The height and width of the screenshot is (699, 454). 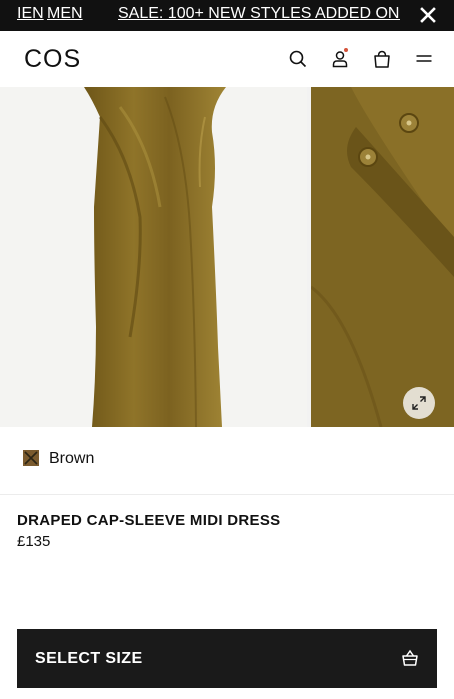 I want to click on promo-sale-link: SALE: 100+ NEW STYLES ADDED ONL, so click(x=259, y=13).